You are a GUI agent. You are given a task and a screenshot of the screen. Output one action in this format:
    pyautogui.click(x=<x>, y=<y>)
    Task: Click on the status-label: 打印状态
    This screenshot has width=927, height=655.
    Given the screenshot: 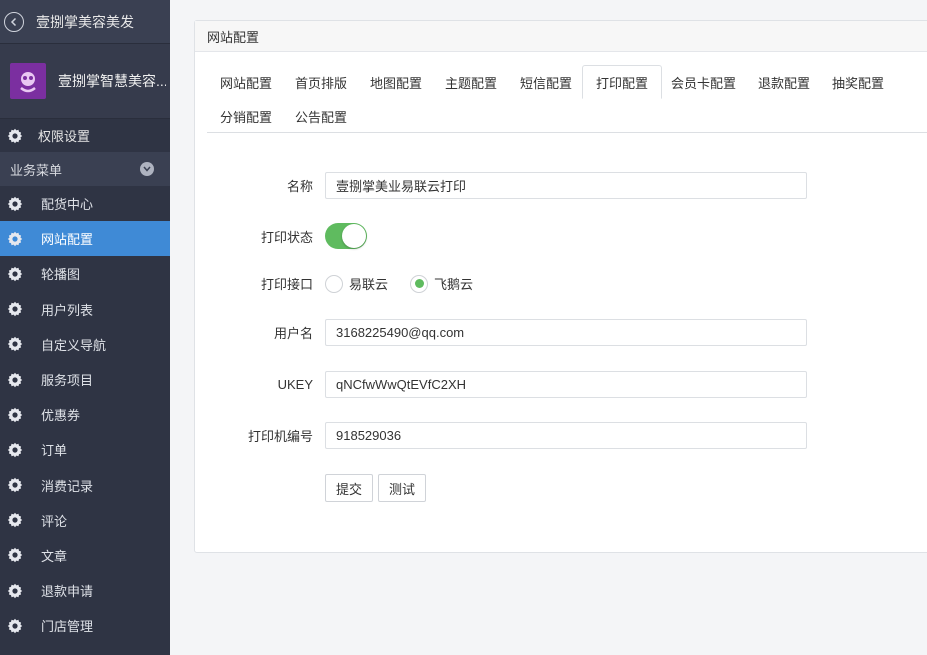 What is the action you would take?
    pyautogui.click(x=286, y=237)
    